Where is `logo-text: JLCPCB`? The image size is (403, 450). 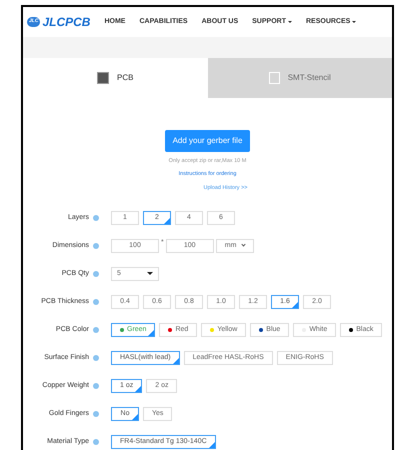
logo-text: JLCPCB is located at coordinates (66, 22).